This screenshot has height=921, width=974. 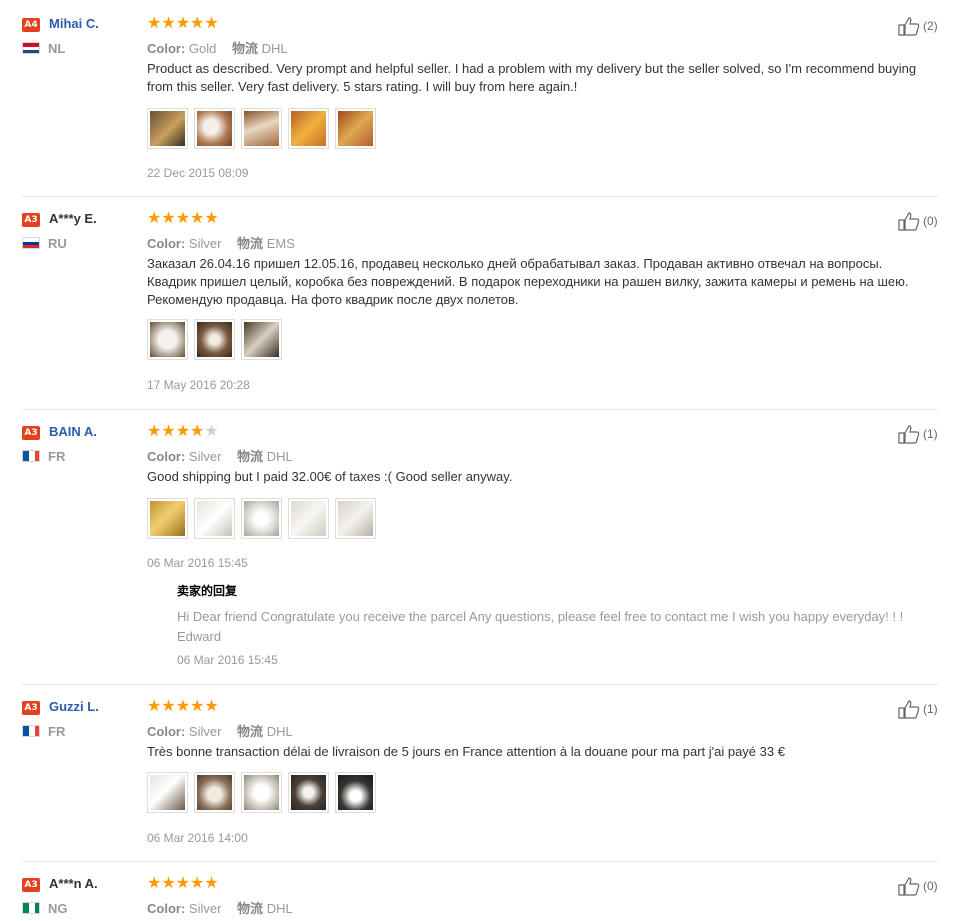 I want to click on review-date: 06 Mar 2016 14:00, so click(x=197, y=838).